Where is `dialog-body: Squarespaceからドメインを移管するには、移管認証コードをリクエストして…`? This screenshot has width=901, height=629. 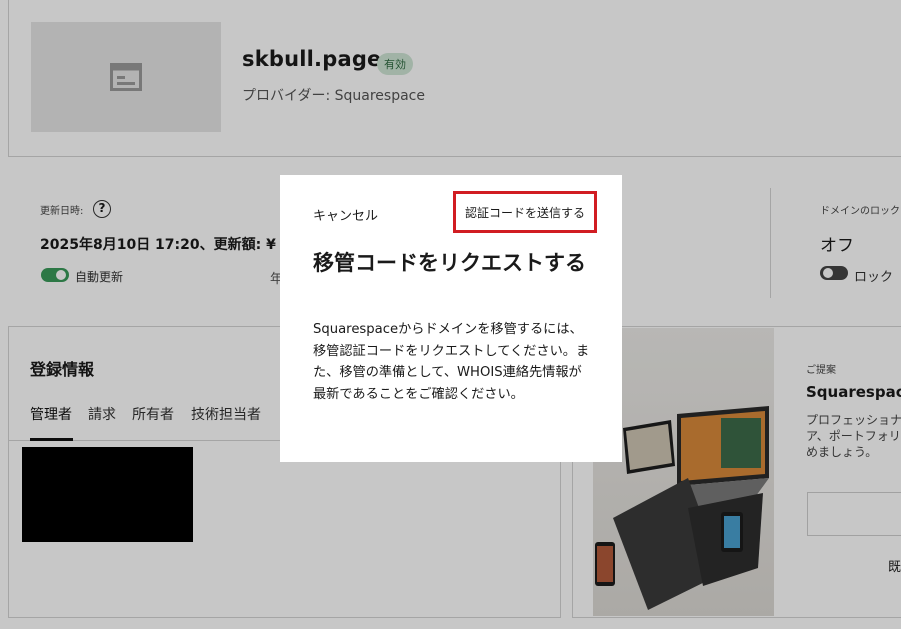
dialog-body: Squarespaceからドメインを移管するには、移管認証コードをリクエストして… is located at coordinates (451, 362).